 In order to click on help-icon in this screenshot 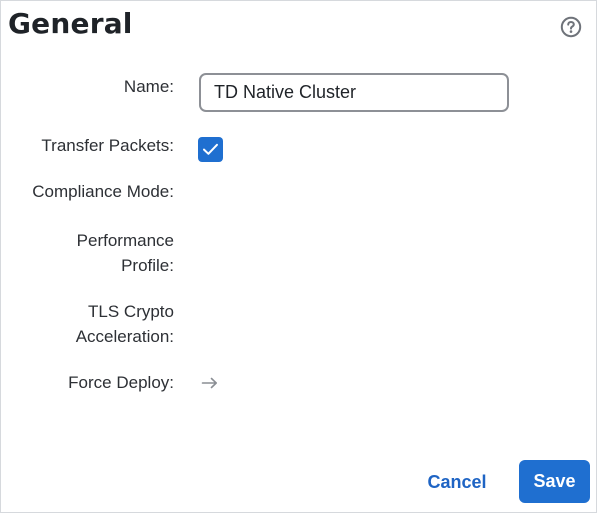, I will do `click(571, 27)`.